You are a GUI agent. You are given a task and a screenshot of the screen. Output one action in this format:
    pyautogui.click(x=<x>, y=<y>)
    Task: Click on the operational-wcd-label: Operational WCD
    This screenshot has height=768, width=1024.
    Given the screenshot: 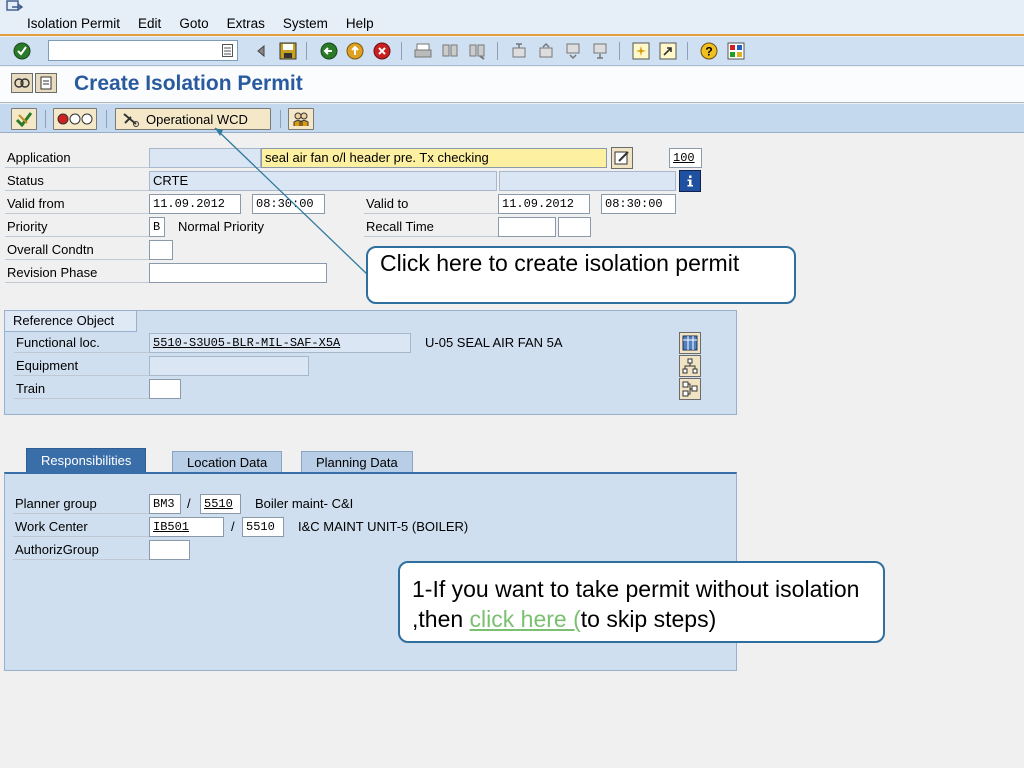 What is the action you would take?
    pyautogui.click(x=197, y=119)
    